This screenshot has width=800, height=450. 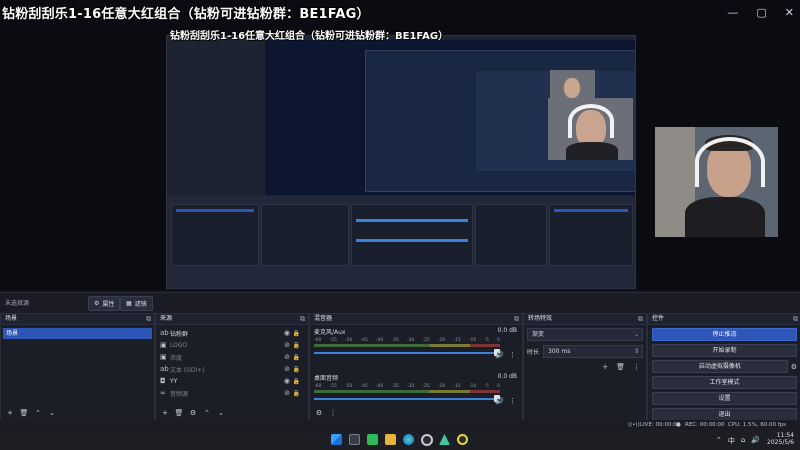 What do you see at coordinates (719, 441) in the screenshot?
I see `chevron-up-icon: ⌃` at bounding box center [719, 441].